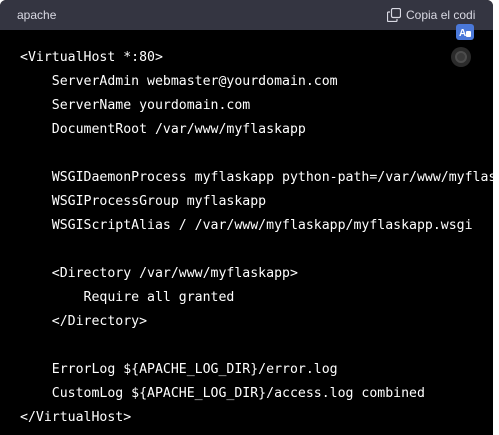  What do you see at coordinates (127, 297) in the screenshot?
I see `code-line: Require all granted` at bounding box center [127, 297].